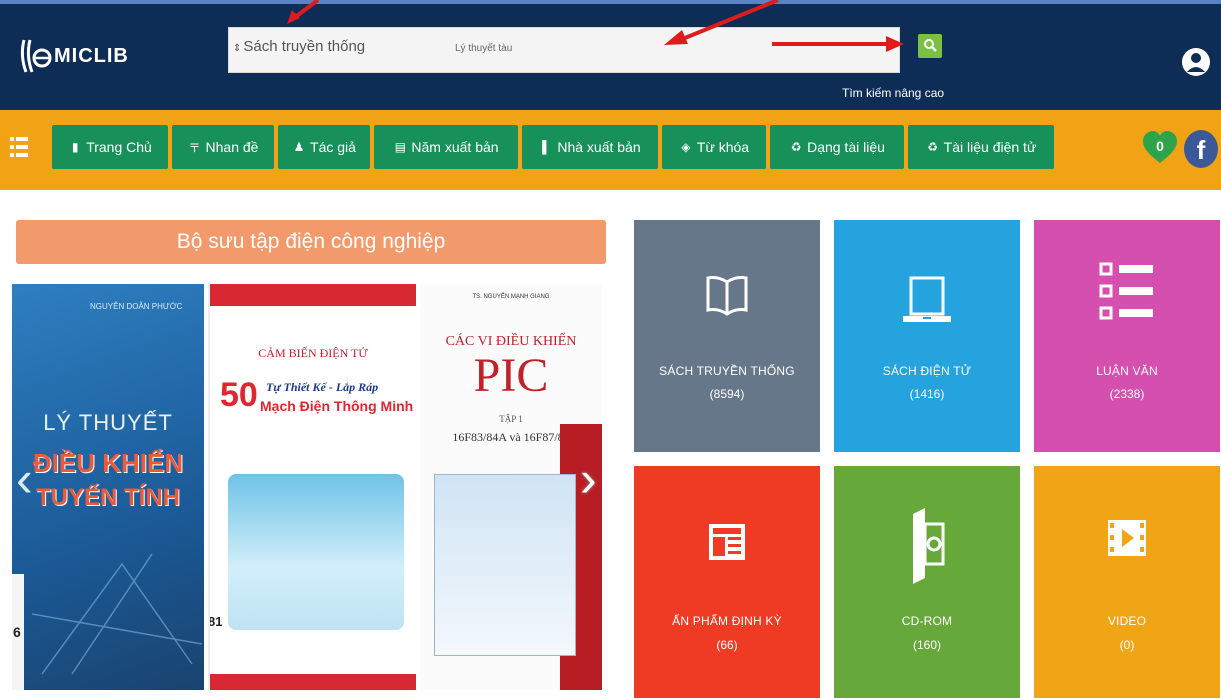  Describe the element at coordinates (108, 497) in the screenshot. I see `book-title-line: TUYẾN TÍNH` at that location.